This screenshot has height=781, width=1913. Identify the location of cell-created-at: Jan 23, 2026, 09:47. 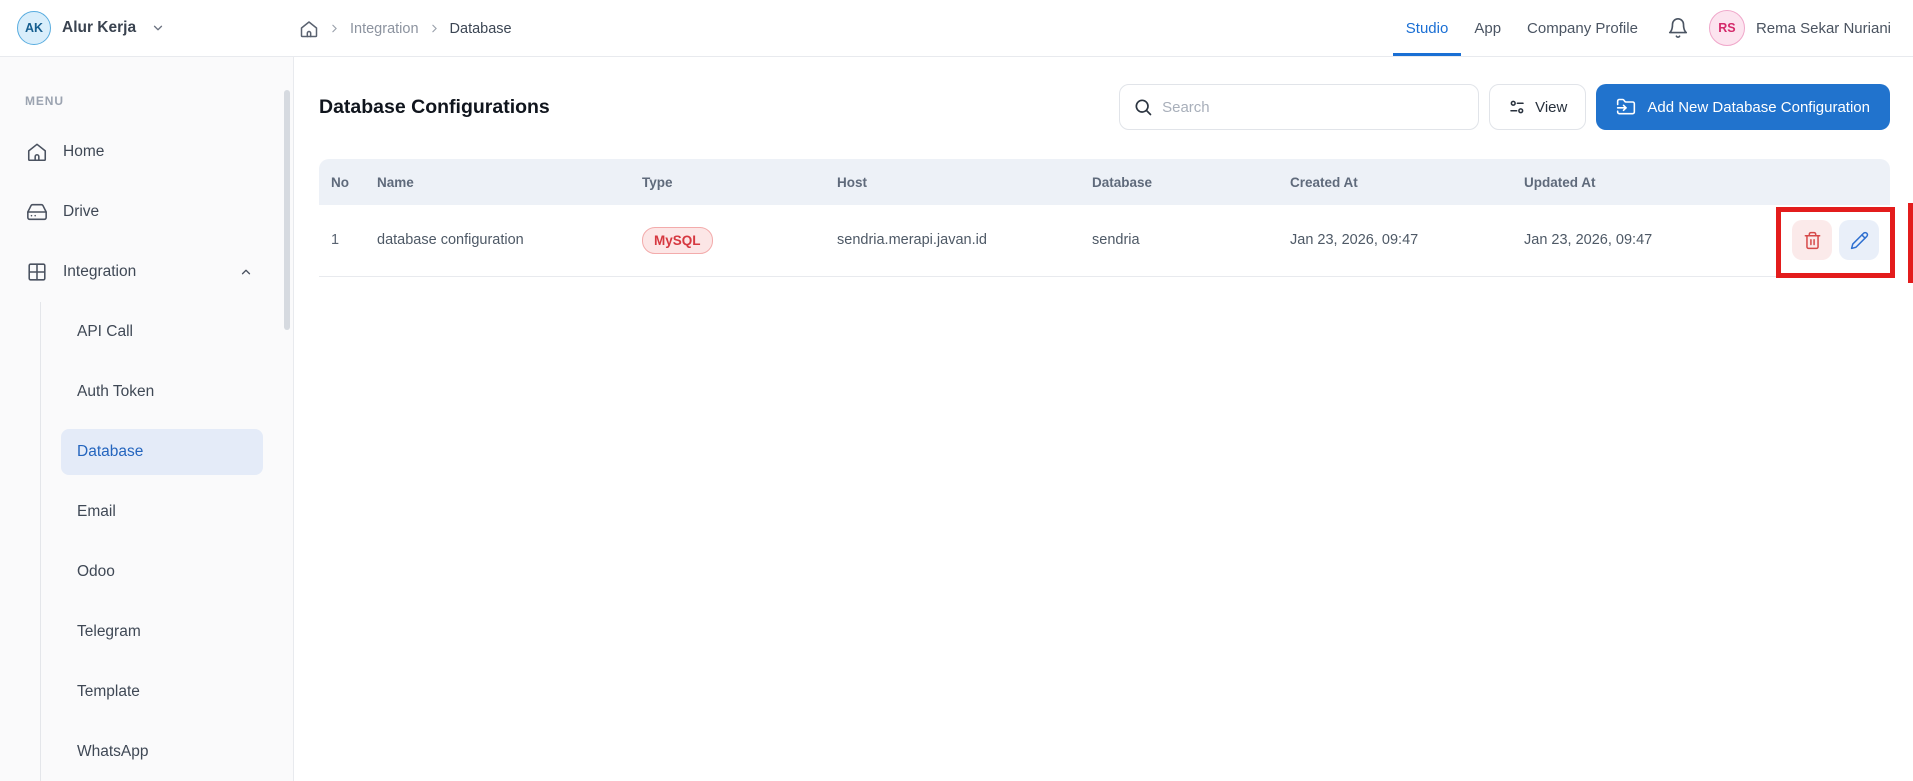
(1407, 241).